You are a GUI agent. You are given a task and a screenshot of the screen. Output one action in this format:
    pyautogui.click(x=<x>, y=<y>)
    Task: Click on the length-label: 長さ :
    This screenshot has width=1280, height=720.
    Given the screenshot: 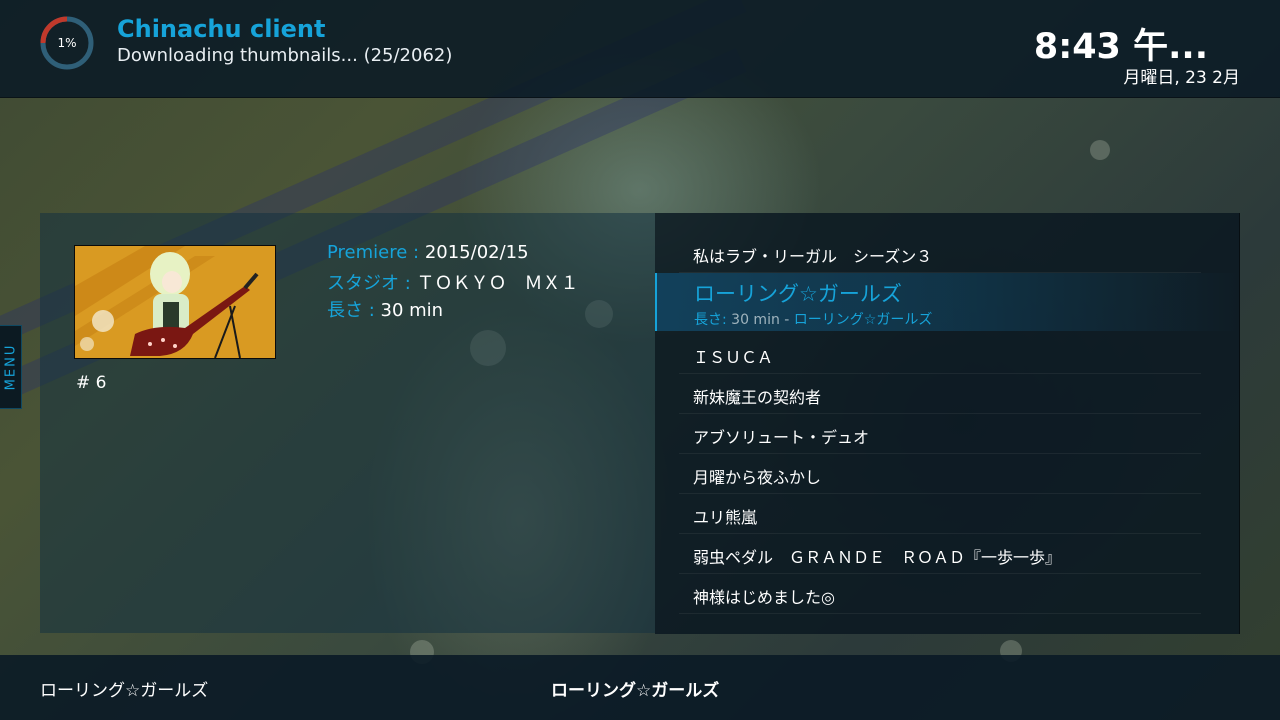 What is the action you would take?
    pyautogui.click(x=354, y=310)
    